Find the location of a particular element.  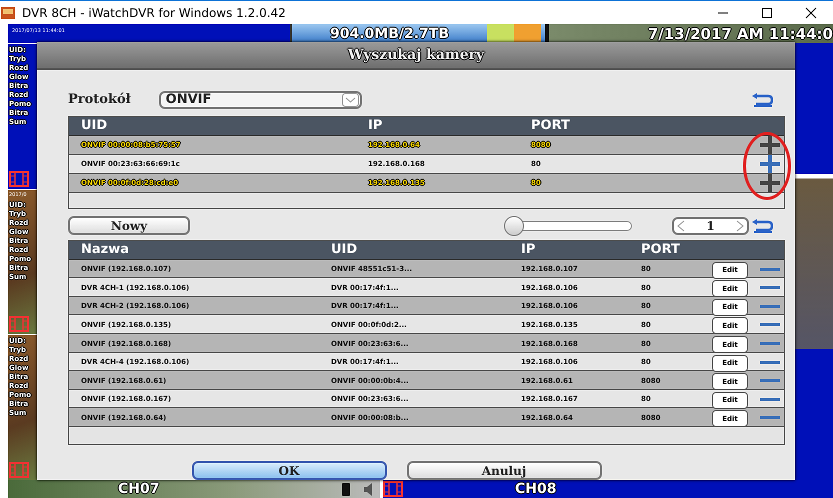

protocol-dropdown: ONVIF is located at coordinates (260, 99).